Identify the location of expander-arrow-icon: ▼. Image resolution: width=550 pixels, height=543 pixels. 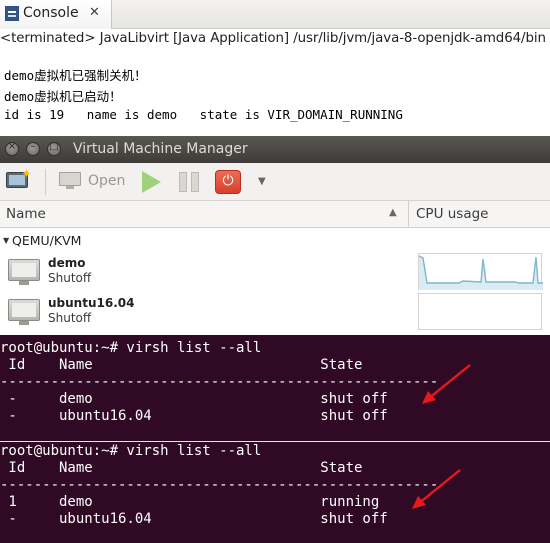
(6, 240).